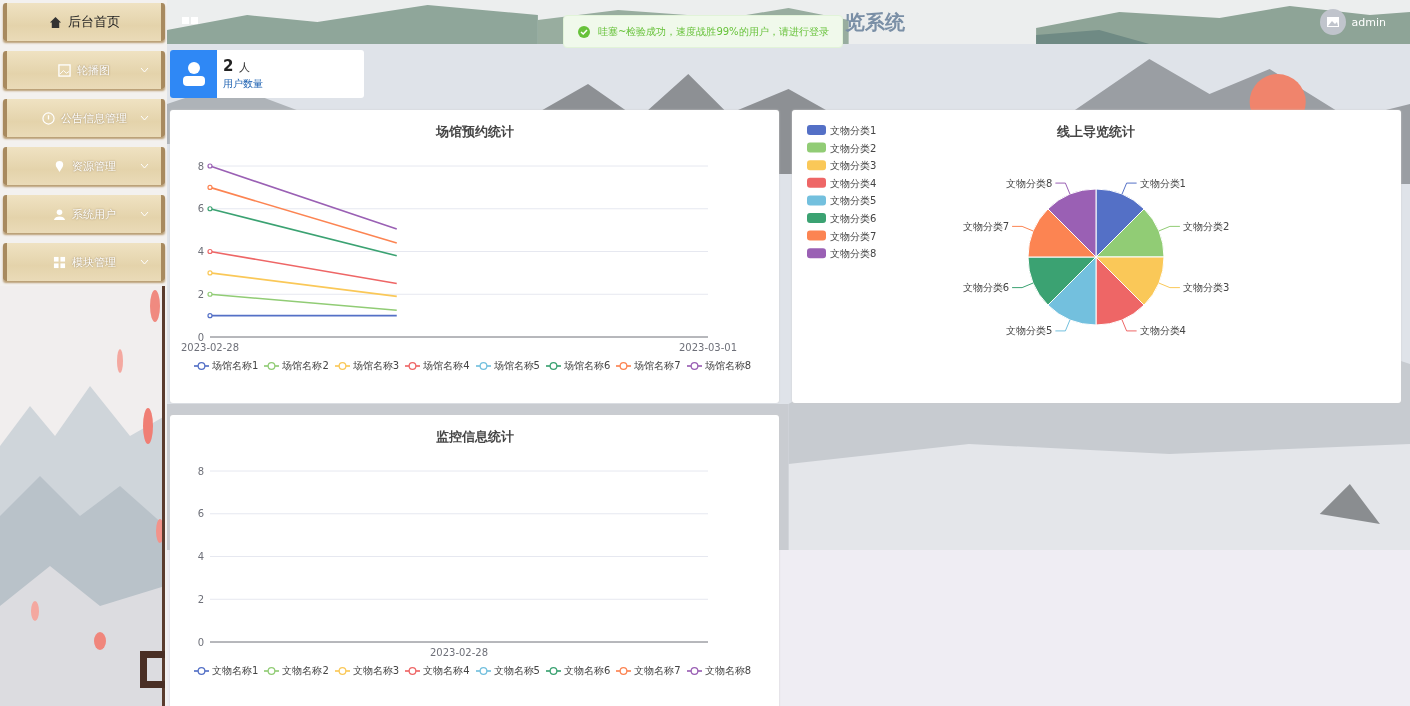  I want to click on stat-label: 用户数量, so click(243, 84).